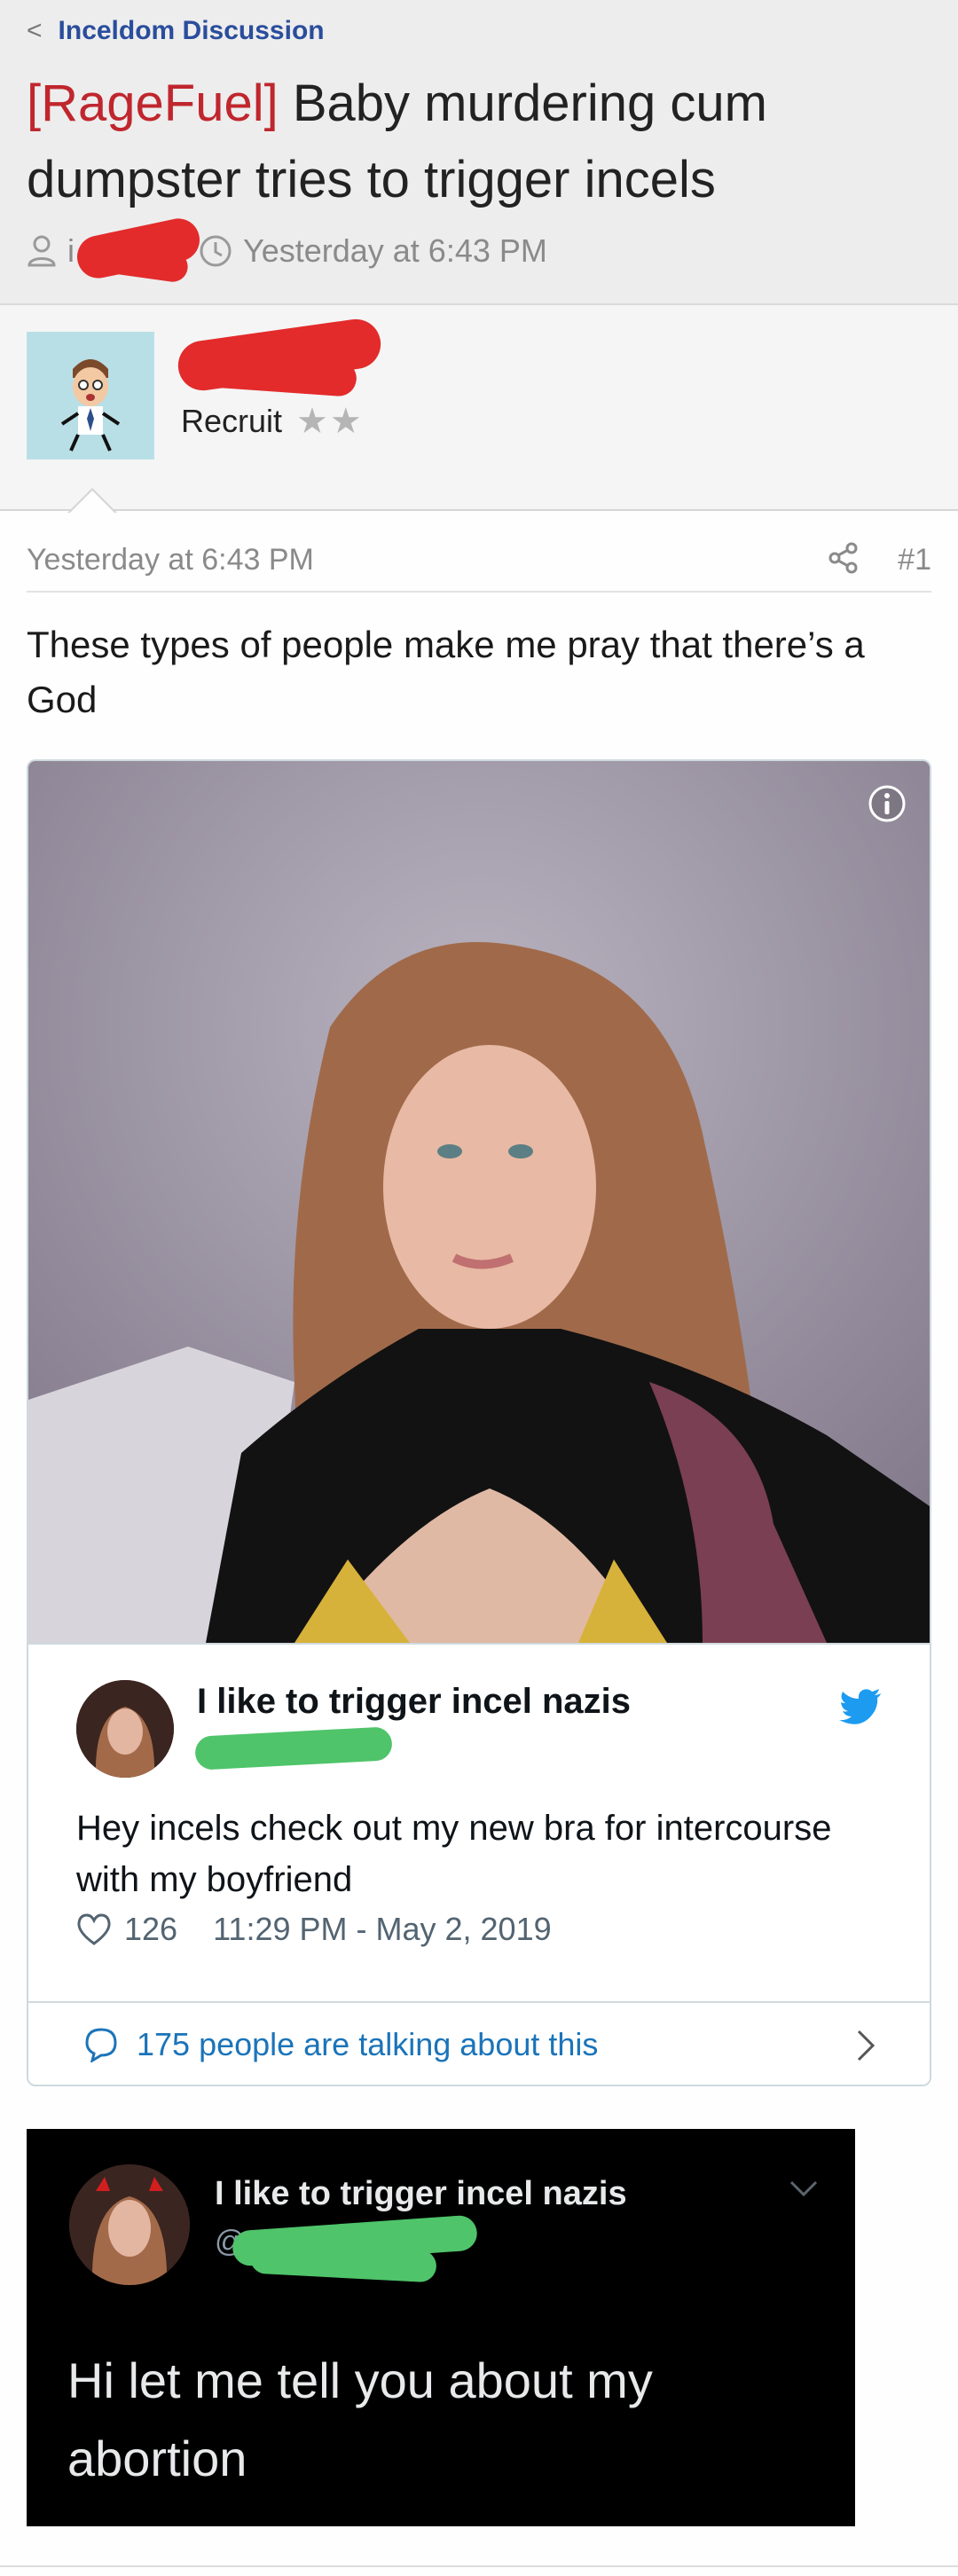  What do you see at coordinates (888, 806) in the screenshot?
I see `info-icon` at bounding box center [888, 806].